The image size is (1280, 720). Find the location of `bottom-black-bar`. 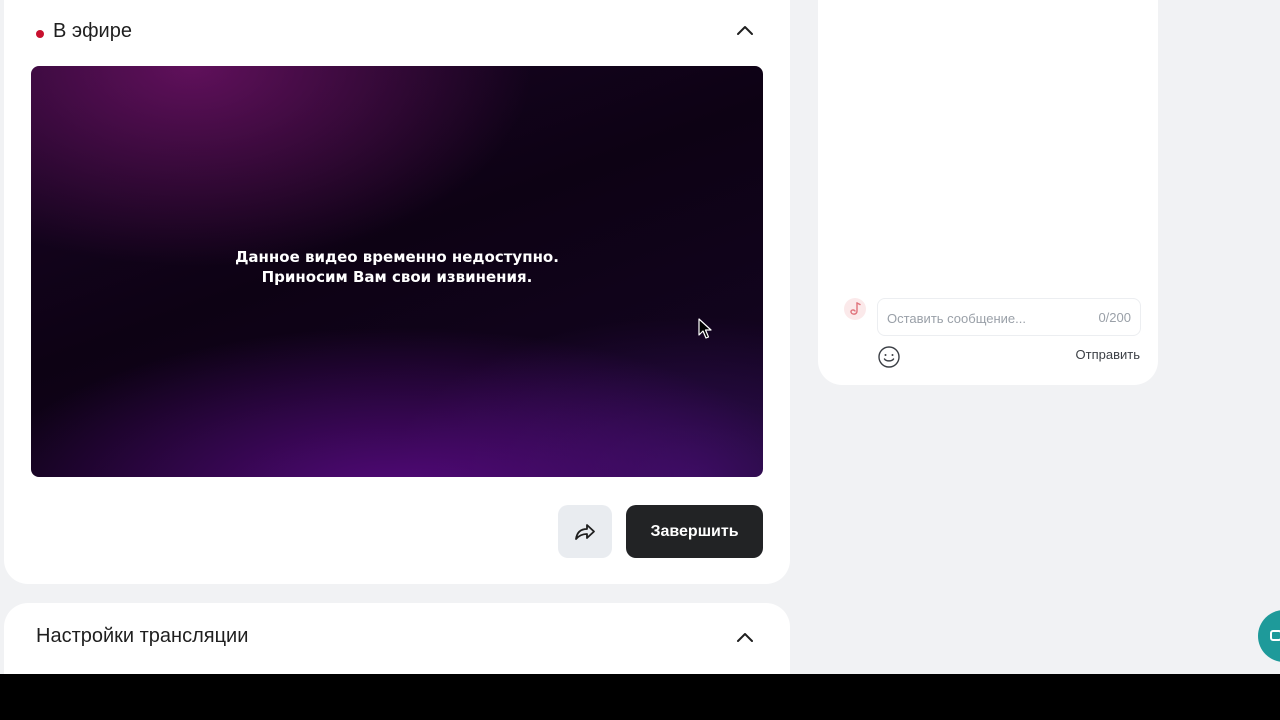

bottom-black-bar is located at coordinates (640, 697).